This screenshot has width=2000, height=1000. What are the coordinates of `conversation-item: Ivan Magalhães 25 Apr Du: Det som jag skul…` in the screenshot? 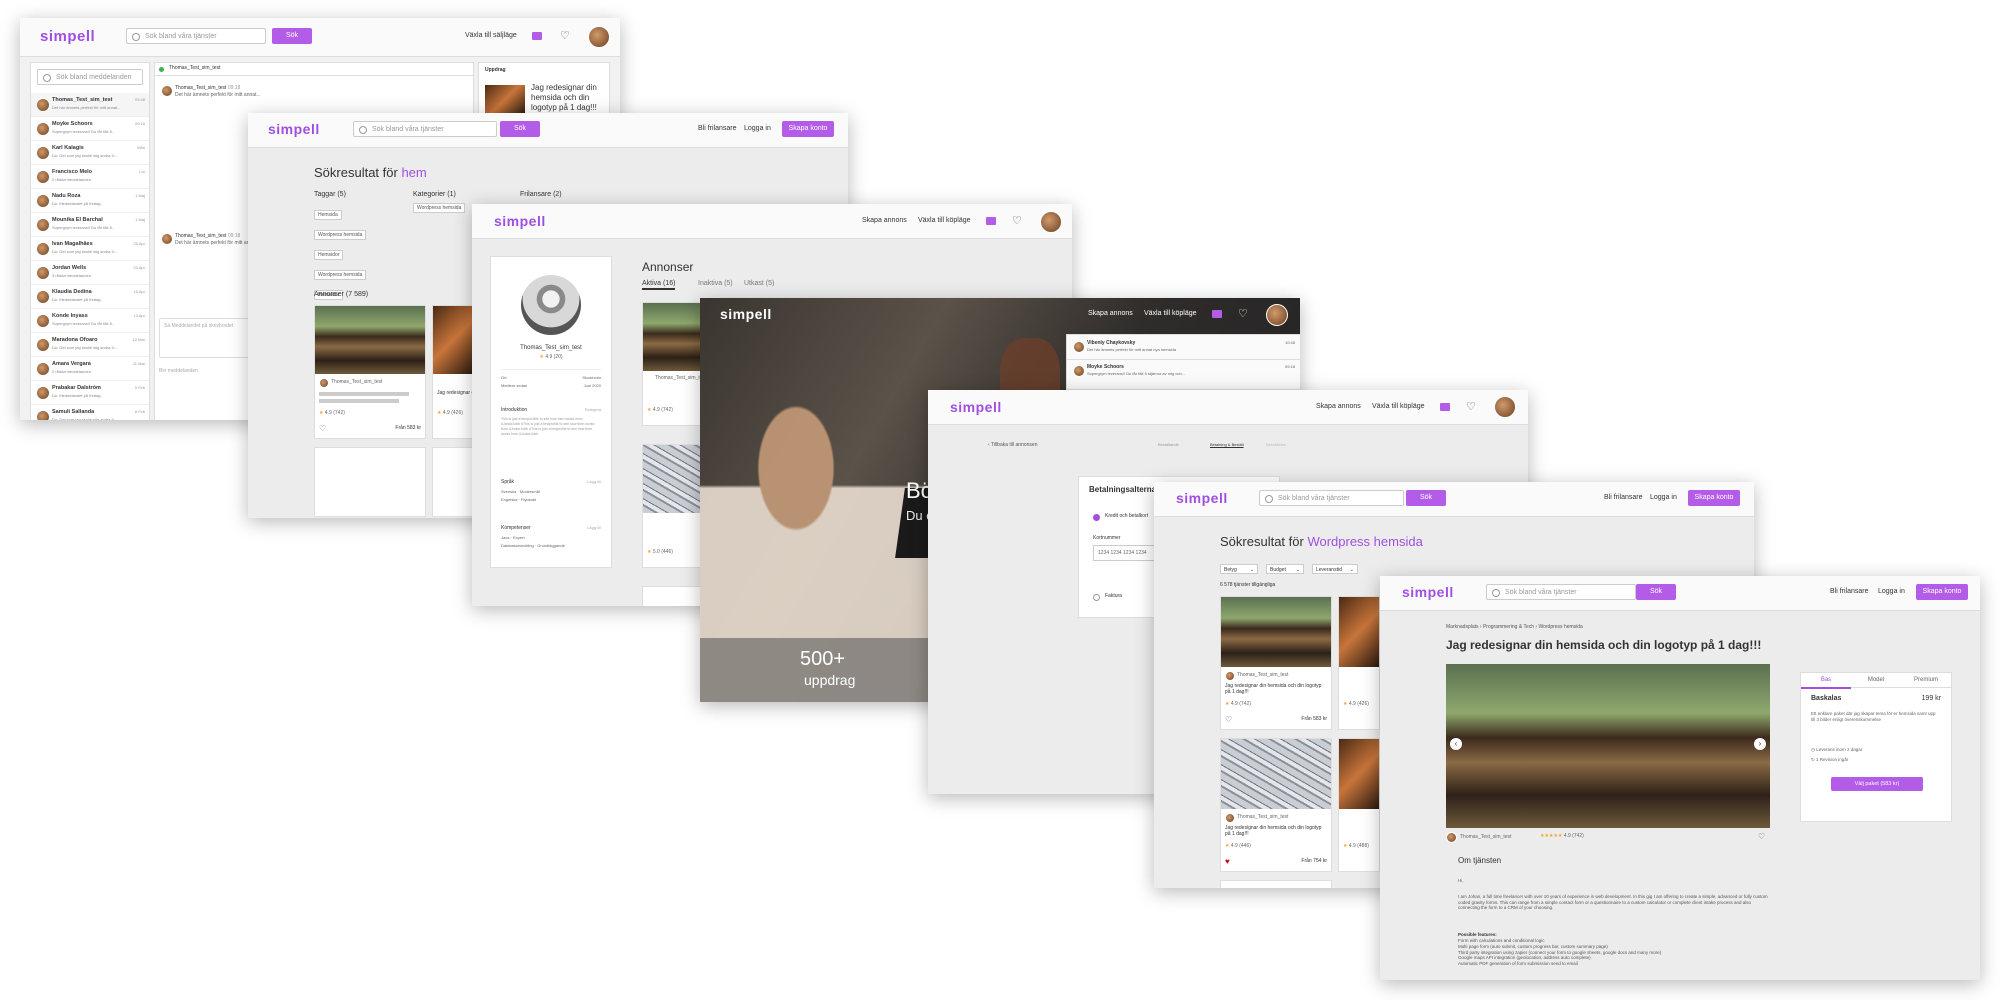 It's located at (90, 249).